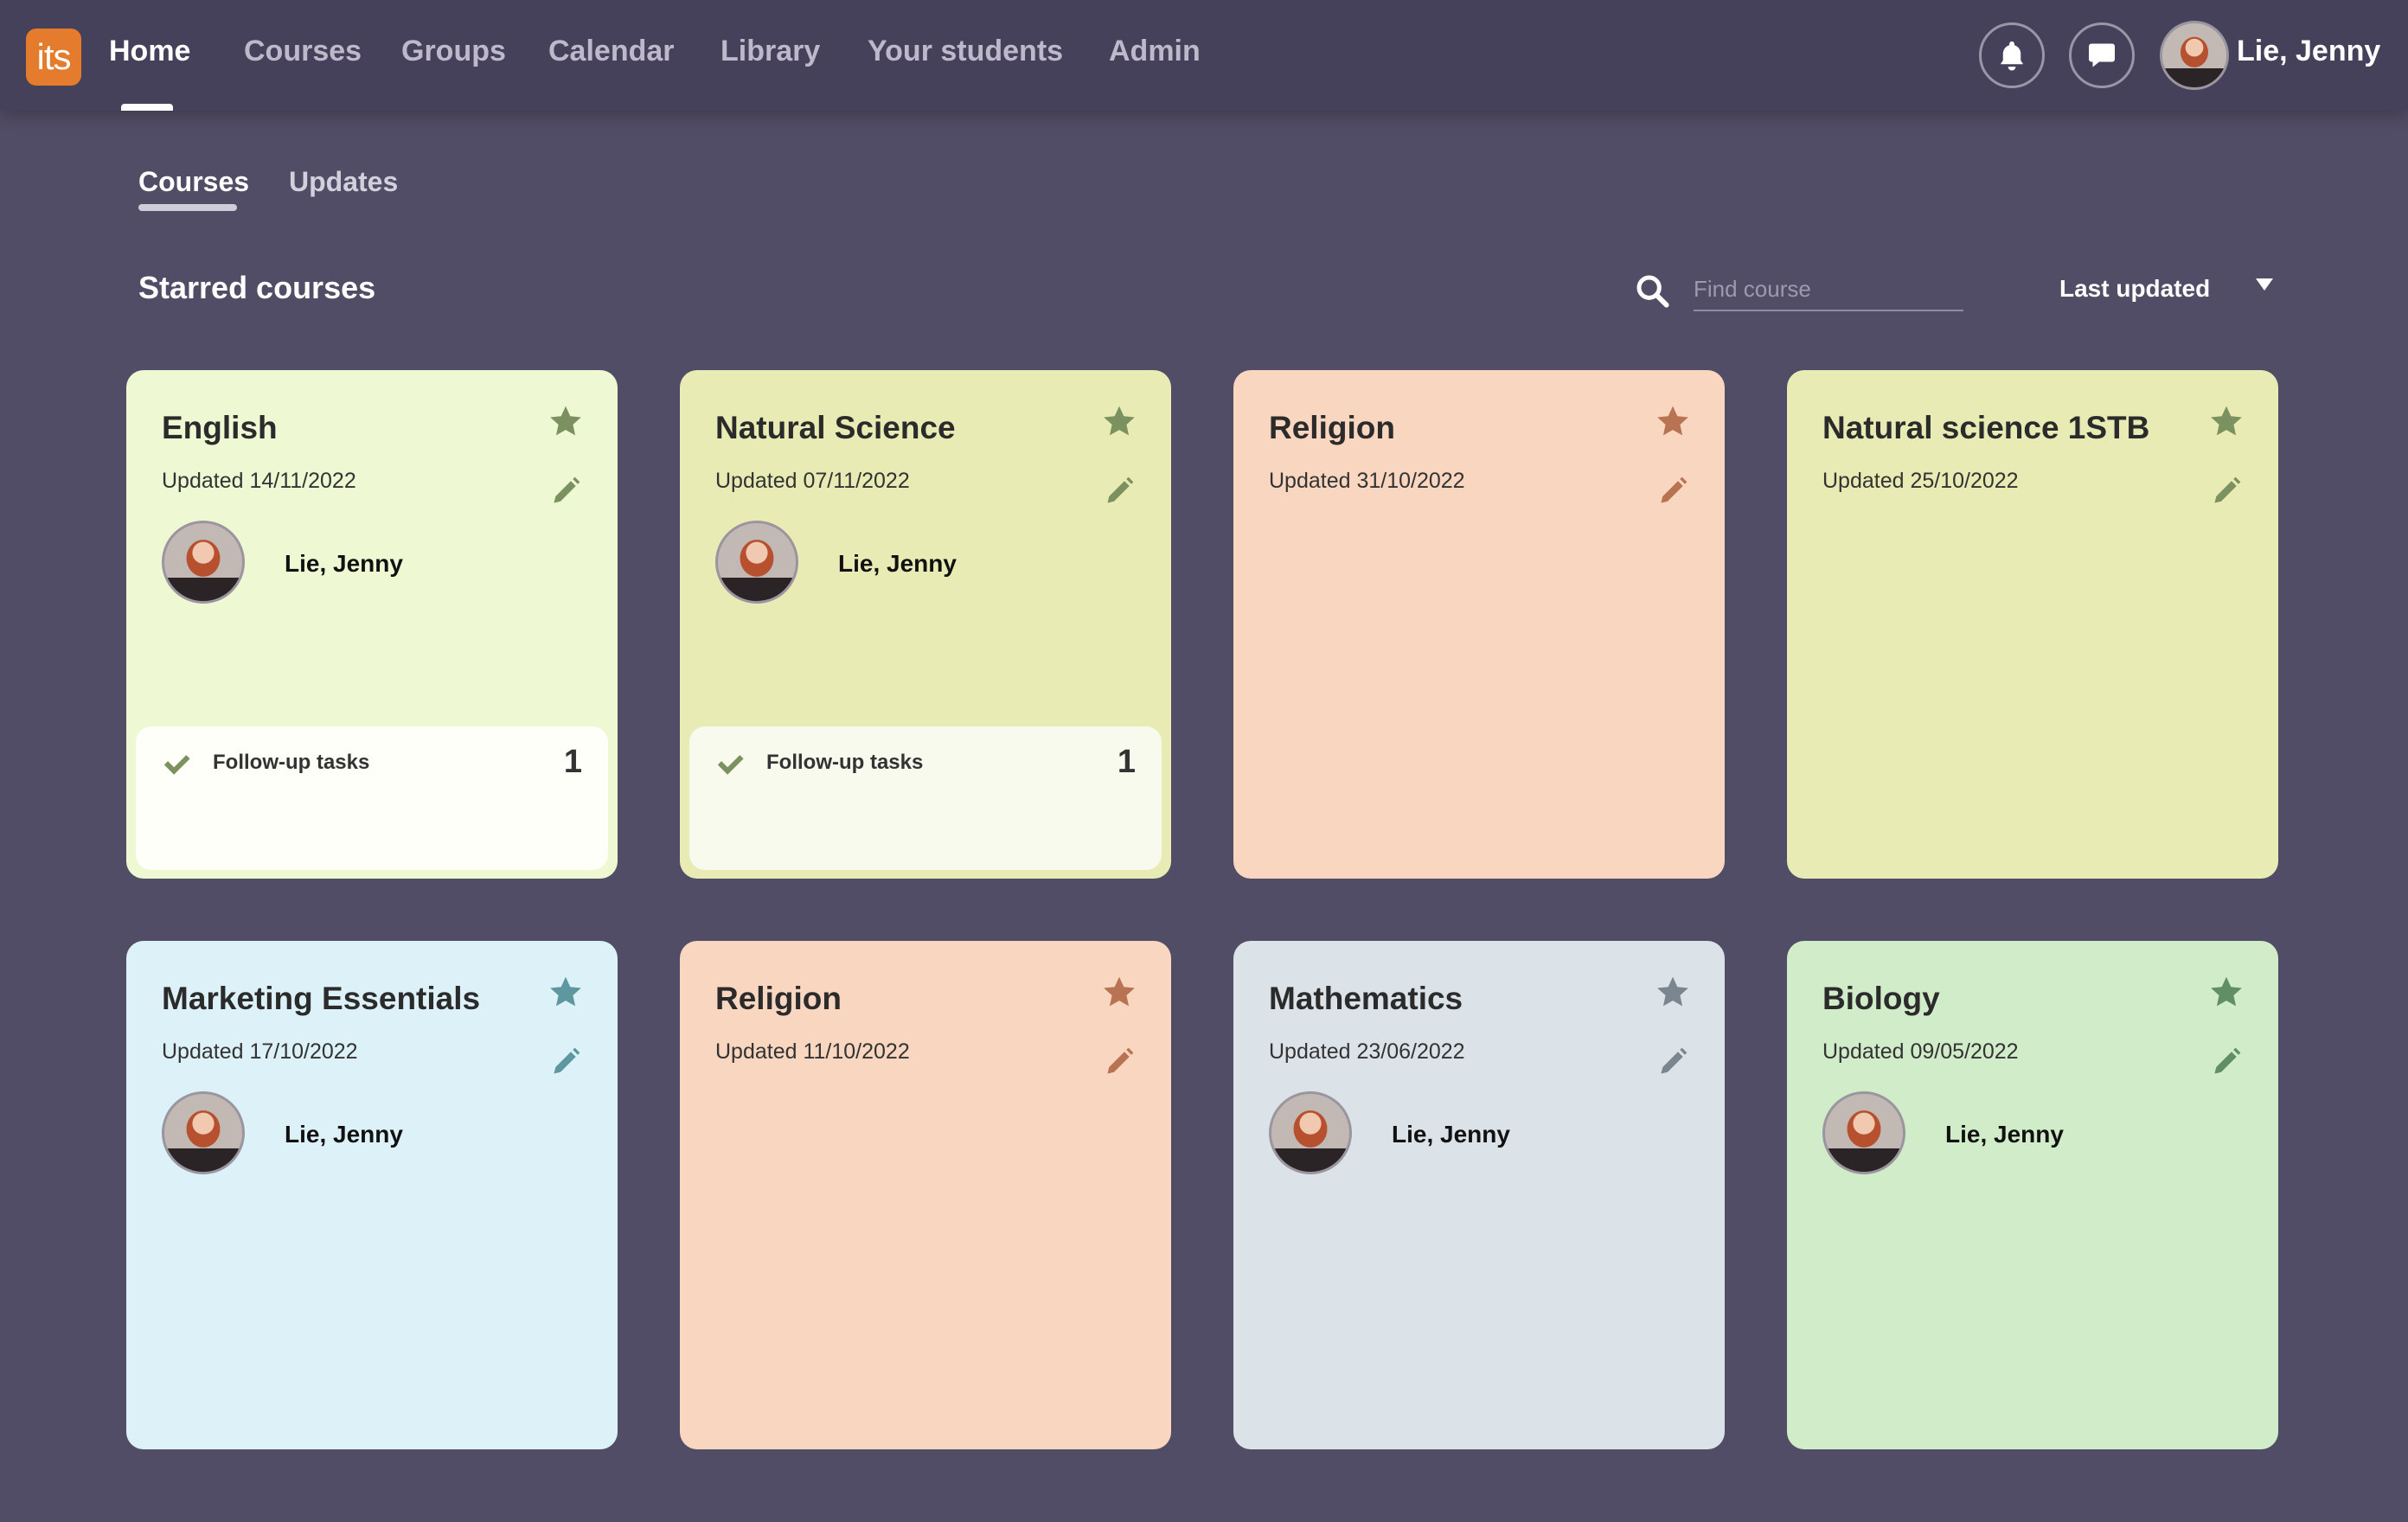  I want to click on bell-icon, so click(2012, 56).